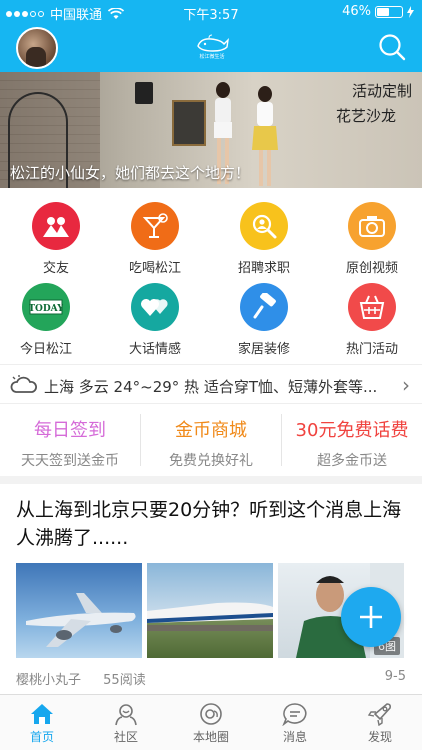 The height and width of the screenshot is (750, 422). Describe the element at coordinates (211, 480) in the screenshot. I see `section-gap` at that location.